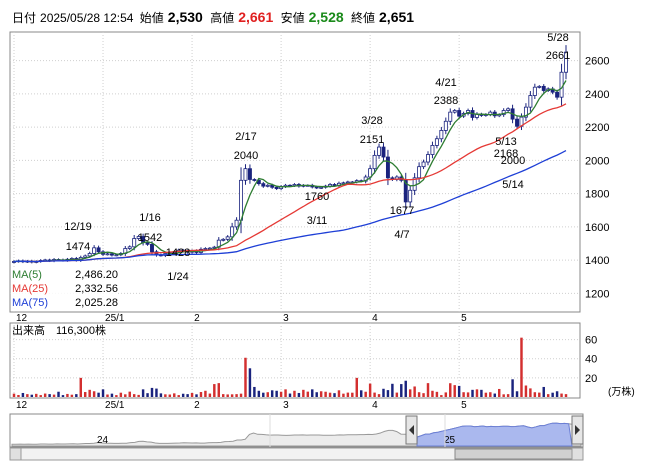 This screenshot has height=470, width=653. I want to click on x-tick-label: 12, so click(22, 405).